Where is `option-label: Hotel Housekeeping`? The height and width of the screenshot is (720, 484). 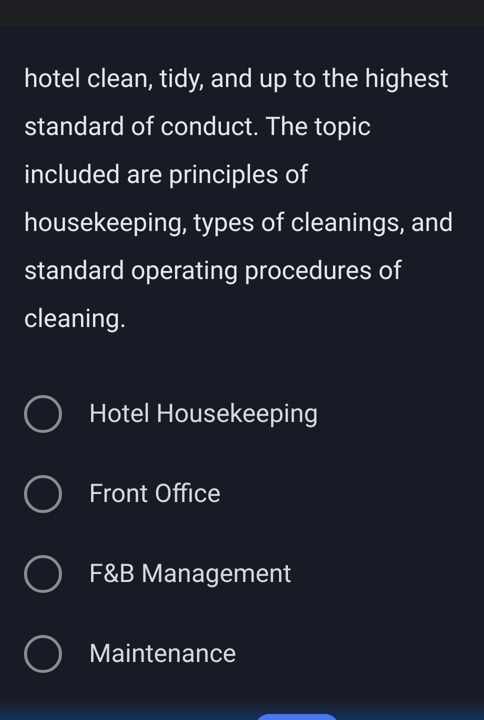
option-label: Hotel Housekeeping is located at coordinates (203, 414).